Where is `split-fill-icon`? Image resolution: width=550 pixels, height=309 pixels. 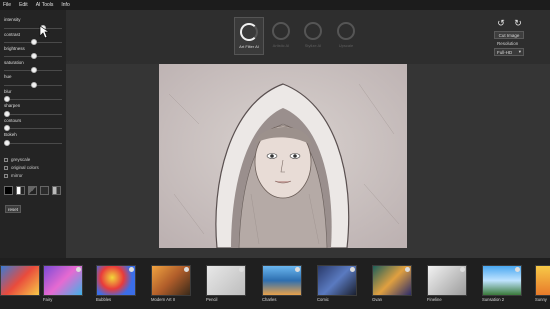
split-fill-icon is located at coordinates (56, 190).